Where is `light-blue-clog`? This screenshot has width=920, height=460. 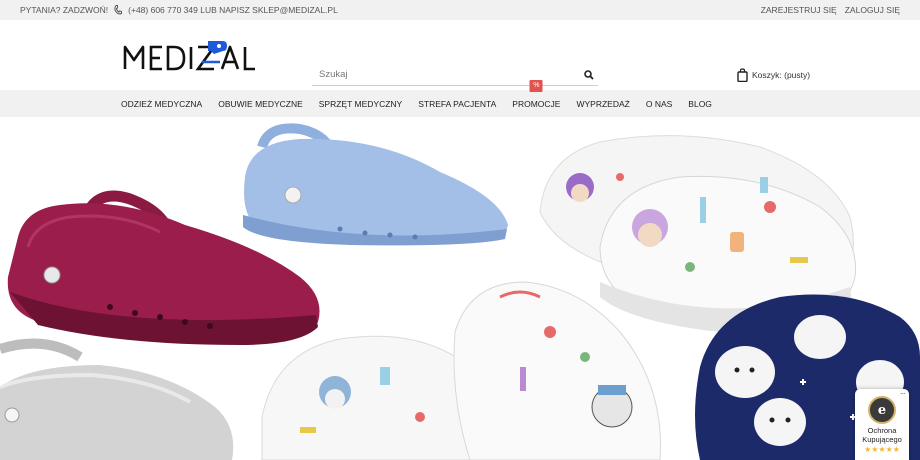
light-blue-clog is located at coordinates (375, 184).